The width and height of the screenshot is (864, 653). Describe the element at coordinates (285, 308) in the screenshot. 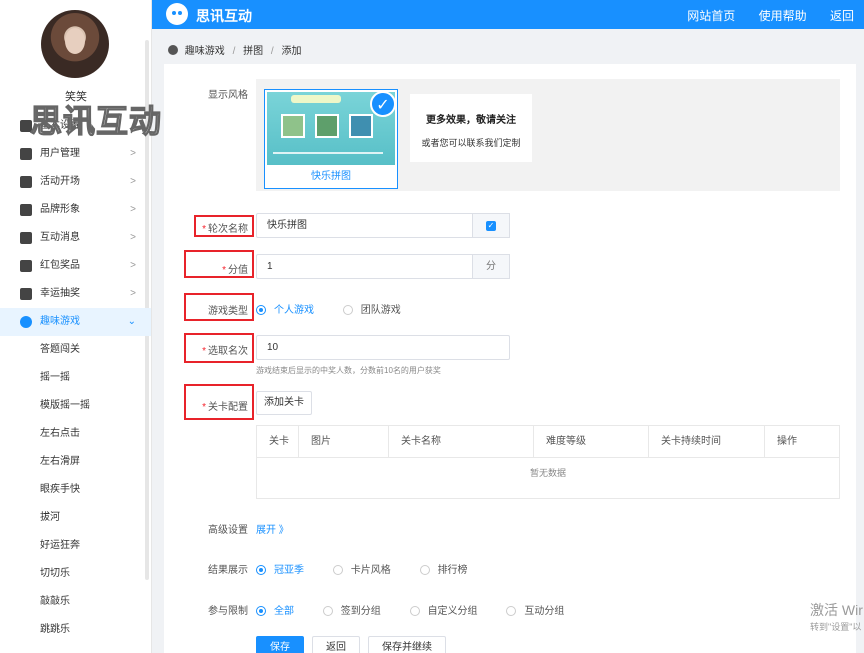

I see `radio-individual-game: 个人游戏` at that location.